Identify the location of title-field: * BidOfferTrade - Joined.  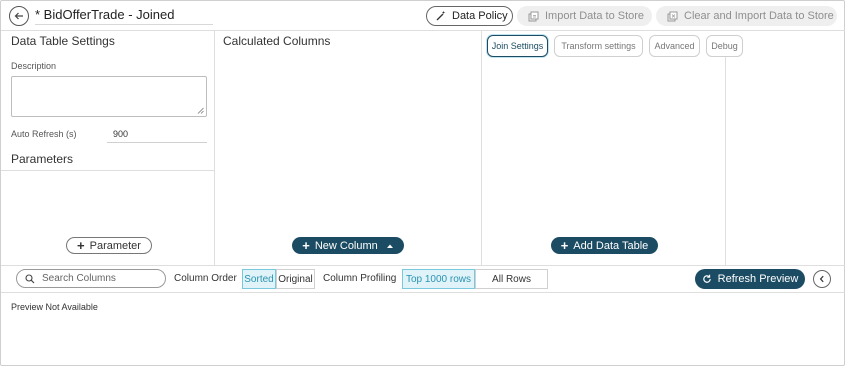
(124, 15).